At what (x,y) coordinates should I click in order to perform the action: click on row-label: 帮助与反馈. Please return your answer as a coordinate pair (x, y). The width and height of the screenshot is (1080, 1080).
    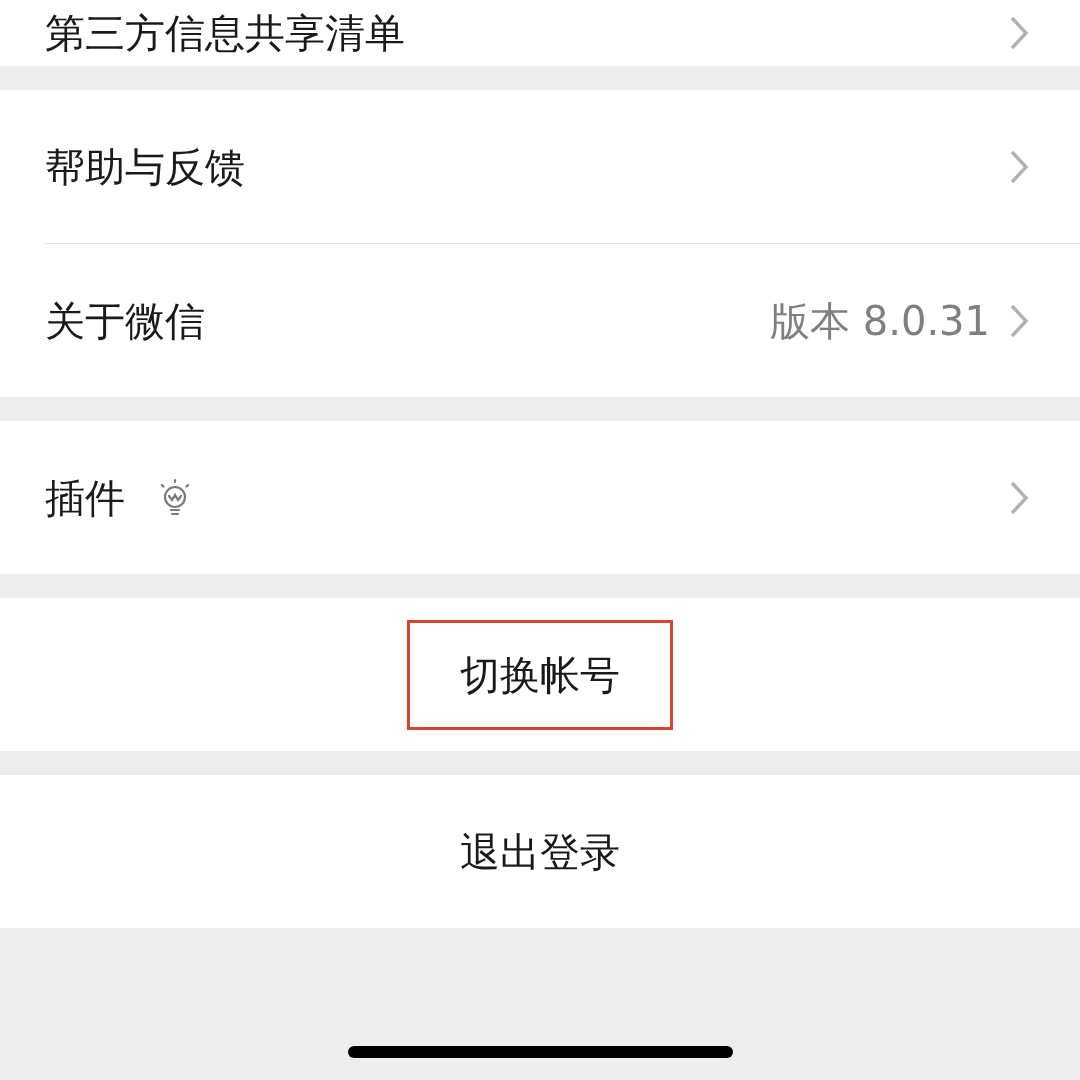
    Looking at the image, I should click on (145, 167).